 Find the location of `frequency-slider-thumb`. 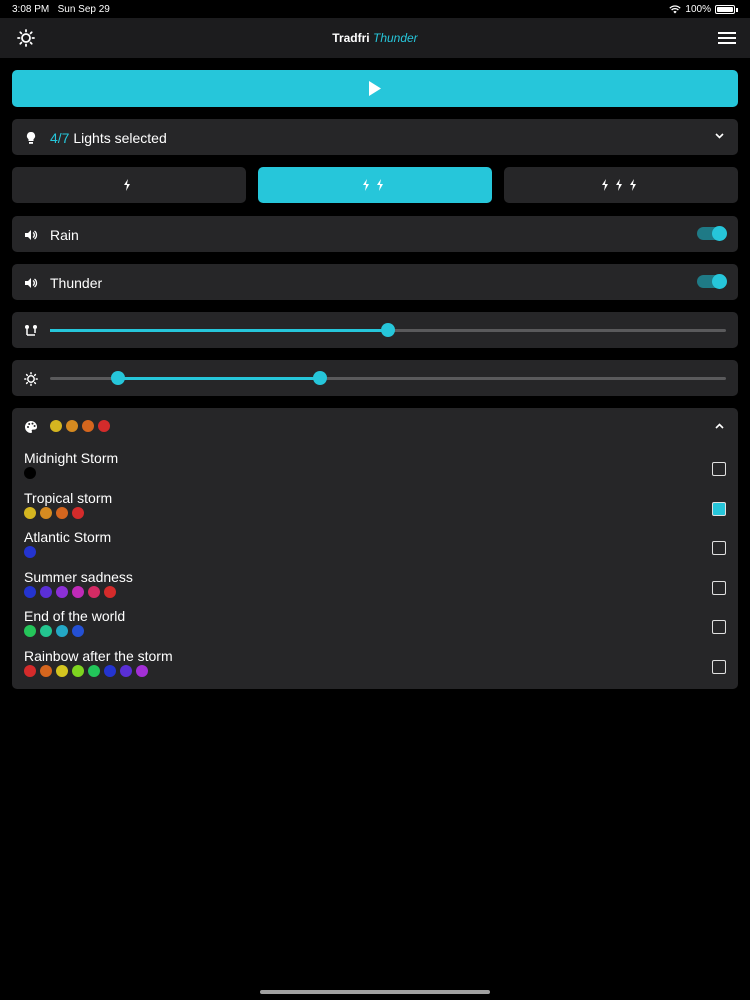

frequency-slider-thumb is located at coordinates (388, 330).